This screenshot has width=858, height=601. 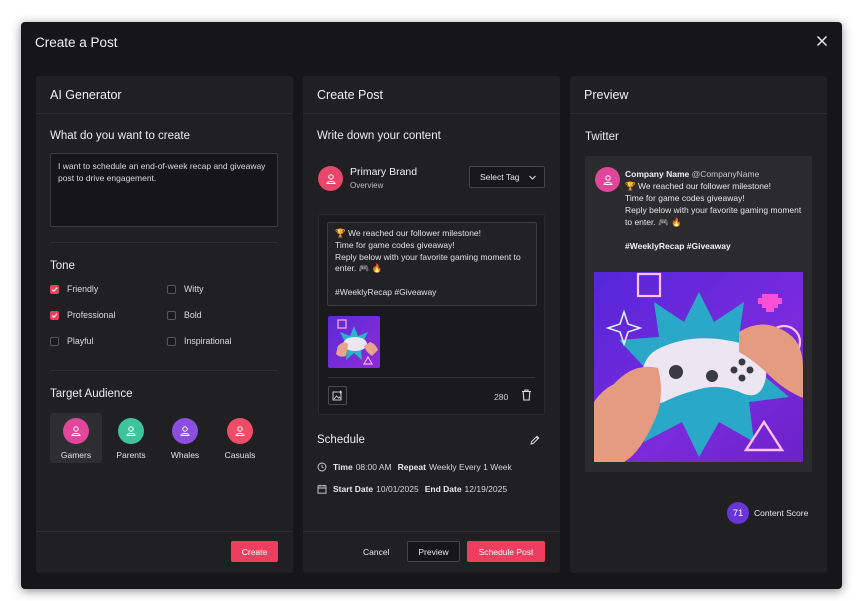 I want to click on audience-gamers: Gamers, so click(x=76, y=438).